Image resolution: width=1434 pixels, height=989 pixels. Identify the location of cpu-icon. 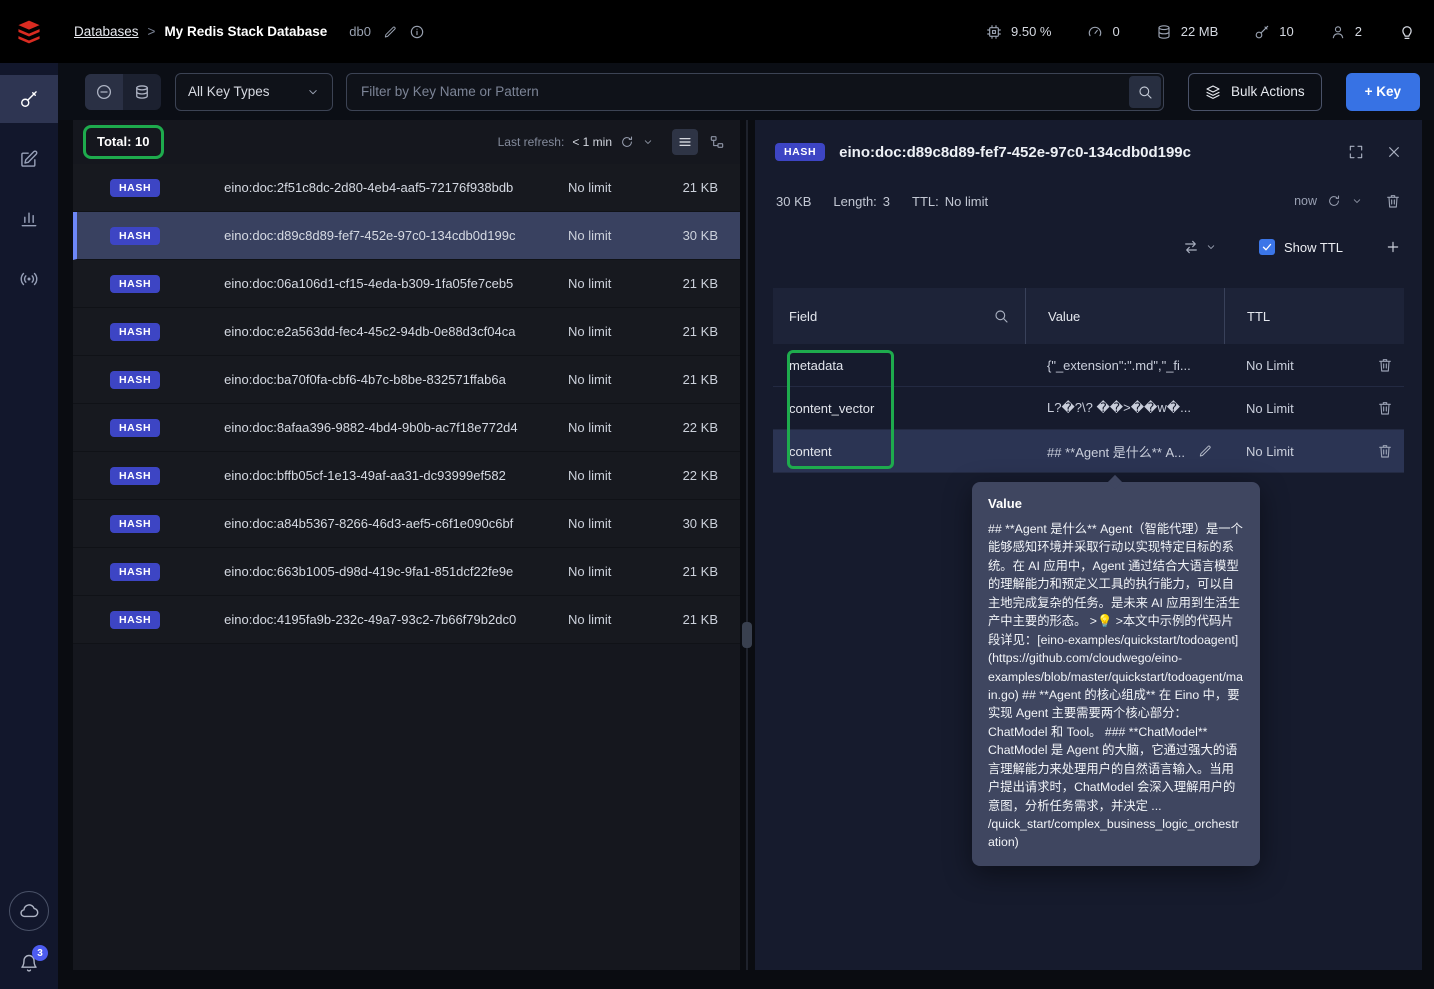
(994, 32).